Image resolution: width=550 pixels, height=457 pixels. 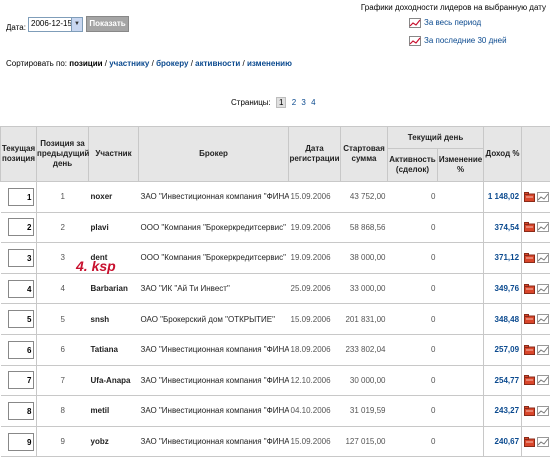 I want to click on user-cell: Tatiana, so click(x=113, y=350).